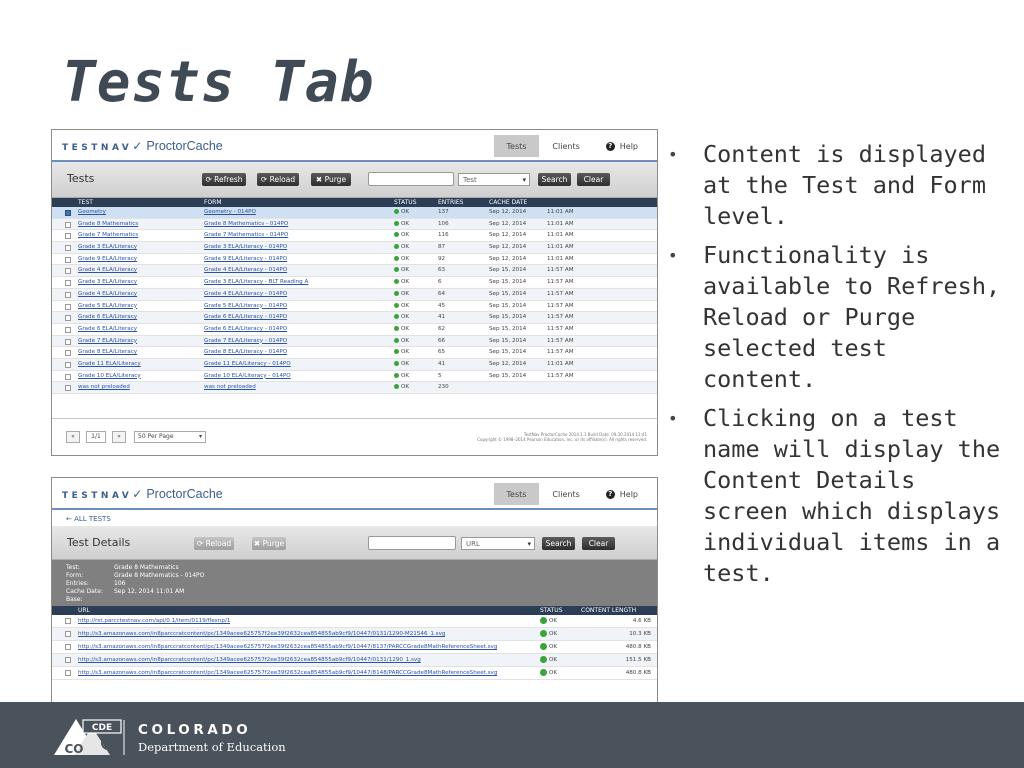 The height and width of the screenshot is (768, 1024). Describe the element at coordinates (73, 437) in the screenshot. I see `pager-first-button: «` at that location.